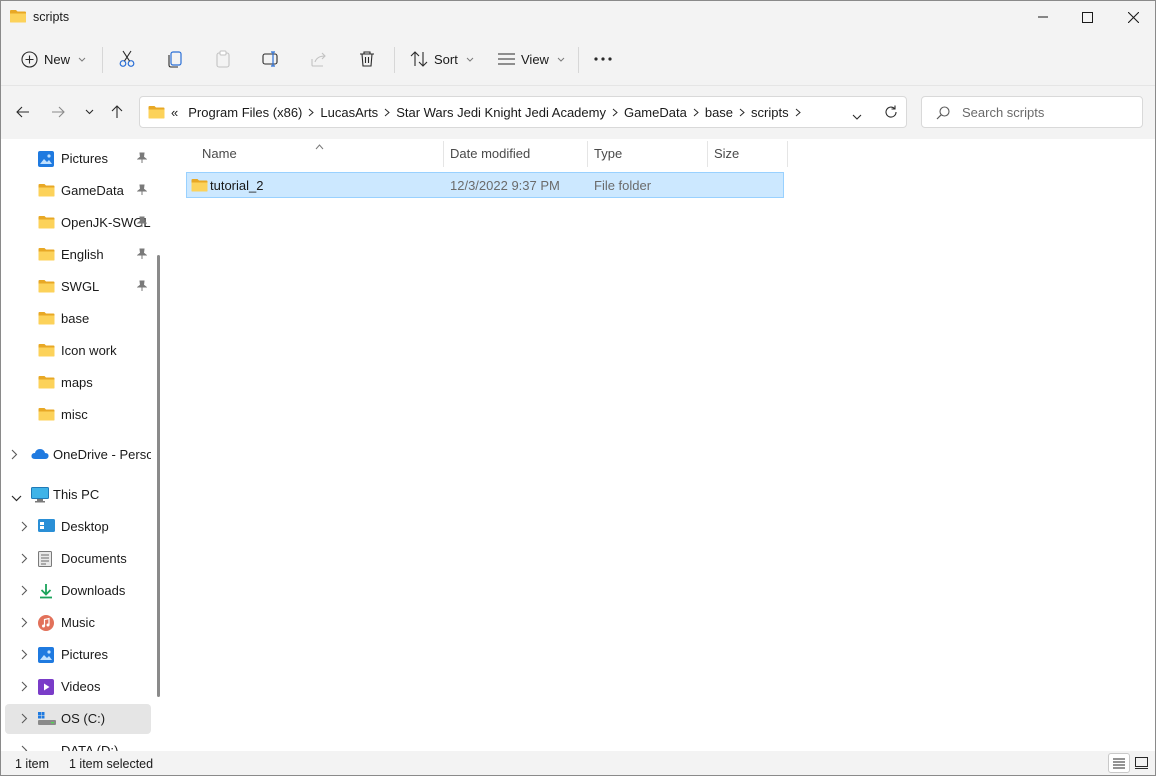 The image size is (1156, 776). Describe the element at coordinates (506, 59) in the screenshot. I see `view-list-icon` at that location.